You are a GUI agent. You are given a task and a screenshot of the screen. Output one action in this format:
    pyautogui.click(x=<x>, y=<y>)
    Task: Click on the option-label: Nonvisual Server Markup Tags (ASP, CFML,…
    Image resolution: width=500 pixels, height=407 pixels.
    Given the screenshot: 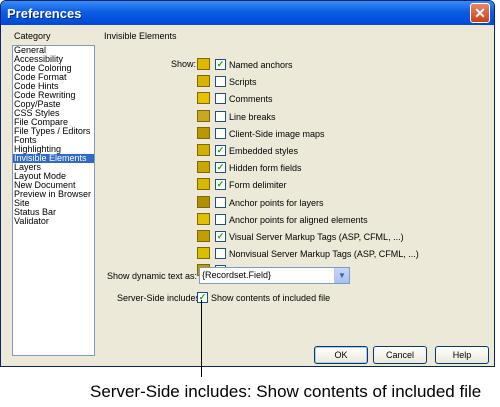 What is the action you would take?
    pyautogui.click(x=324, y=254)
    